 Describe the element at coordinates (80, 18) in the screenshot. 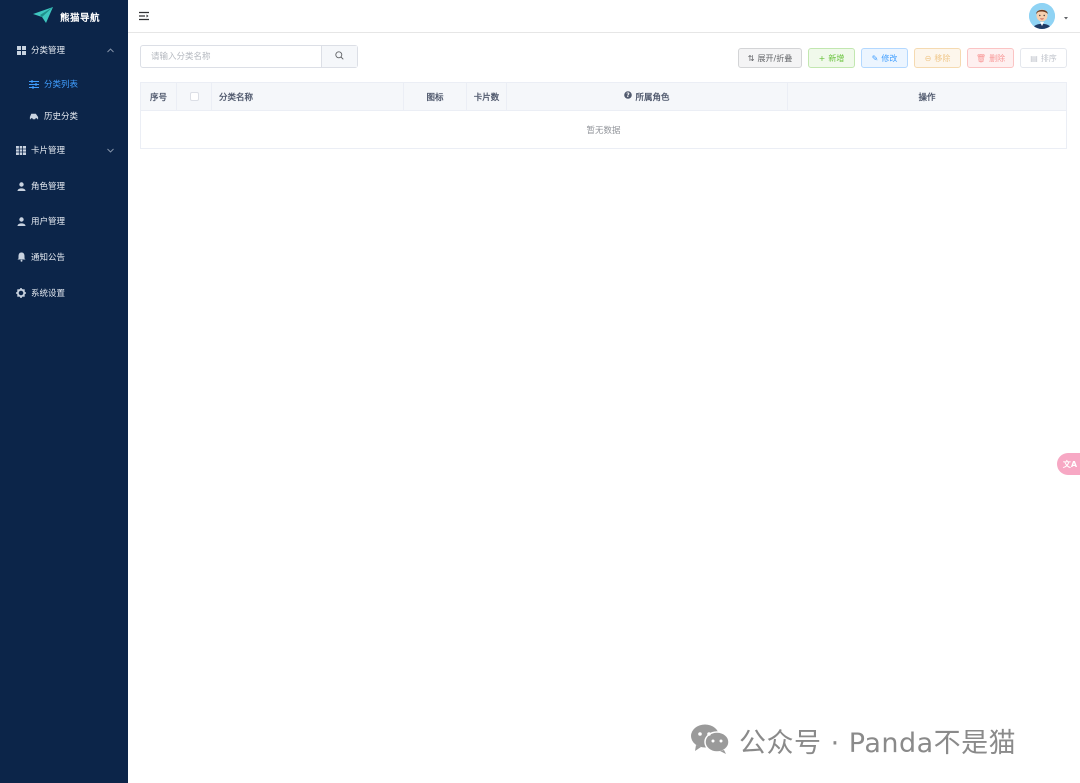

I see `logo-text: 熊猫导航` at that location.